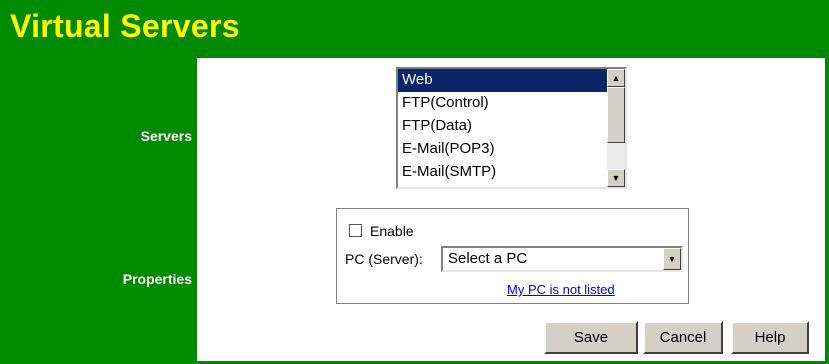  Describe the element at coordinates (502, 103) in the screenshot. I see `list-item-ftp-control: FTP(Control)` at that location.